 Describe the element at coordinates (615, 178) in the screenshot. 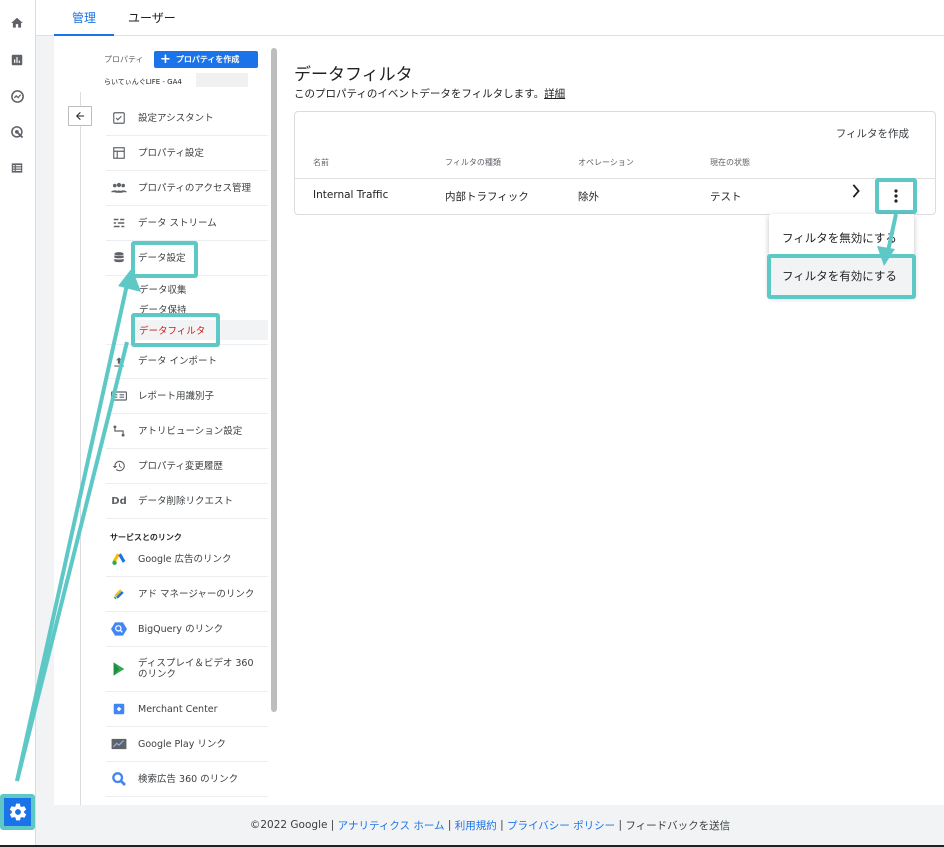

I see `table-divider` at that location.